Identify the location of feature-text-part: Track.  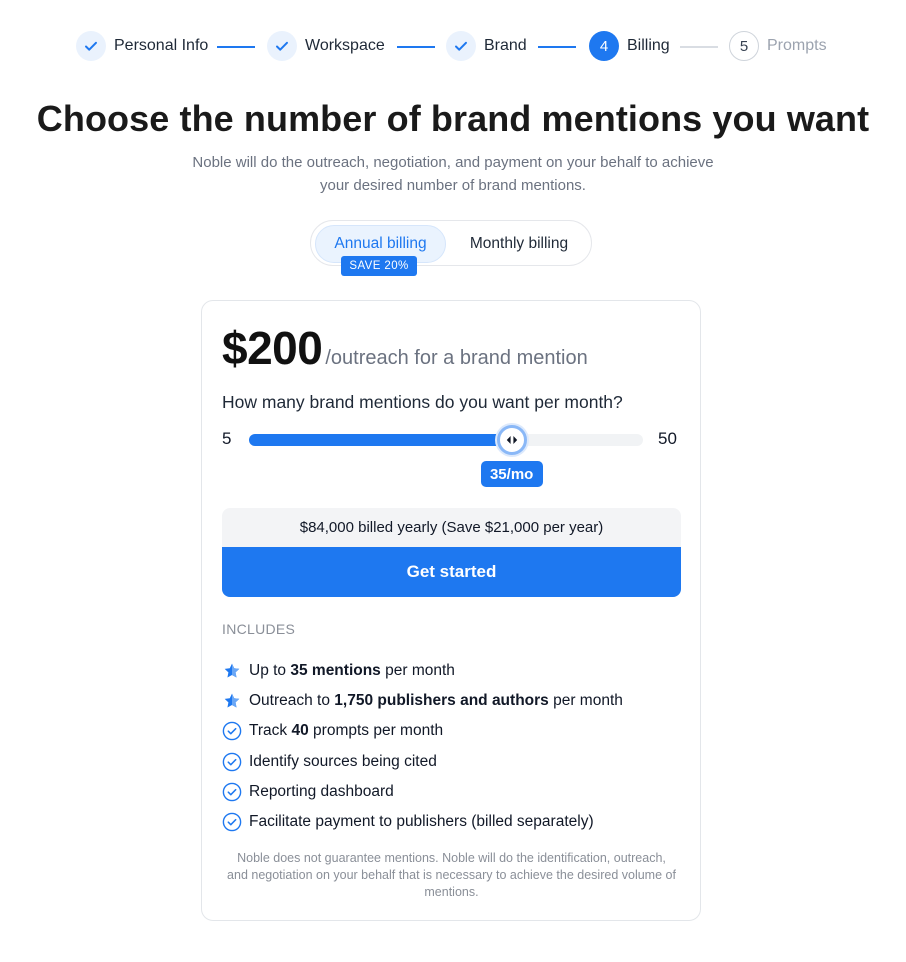
(270, 731).